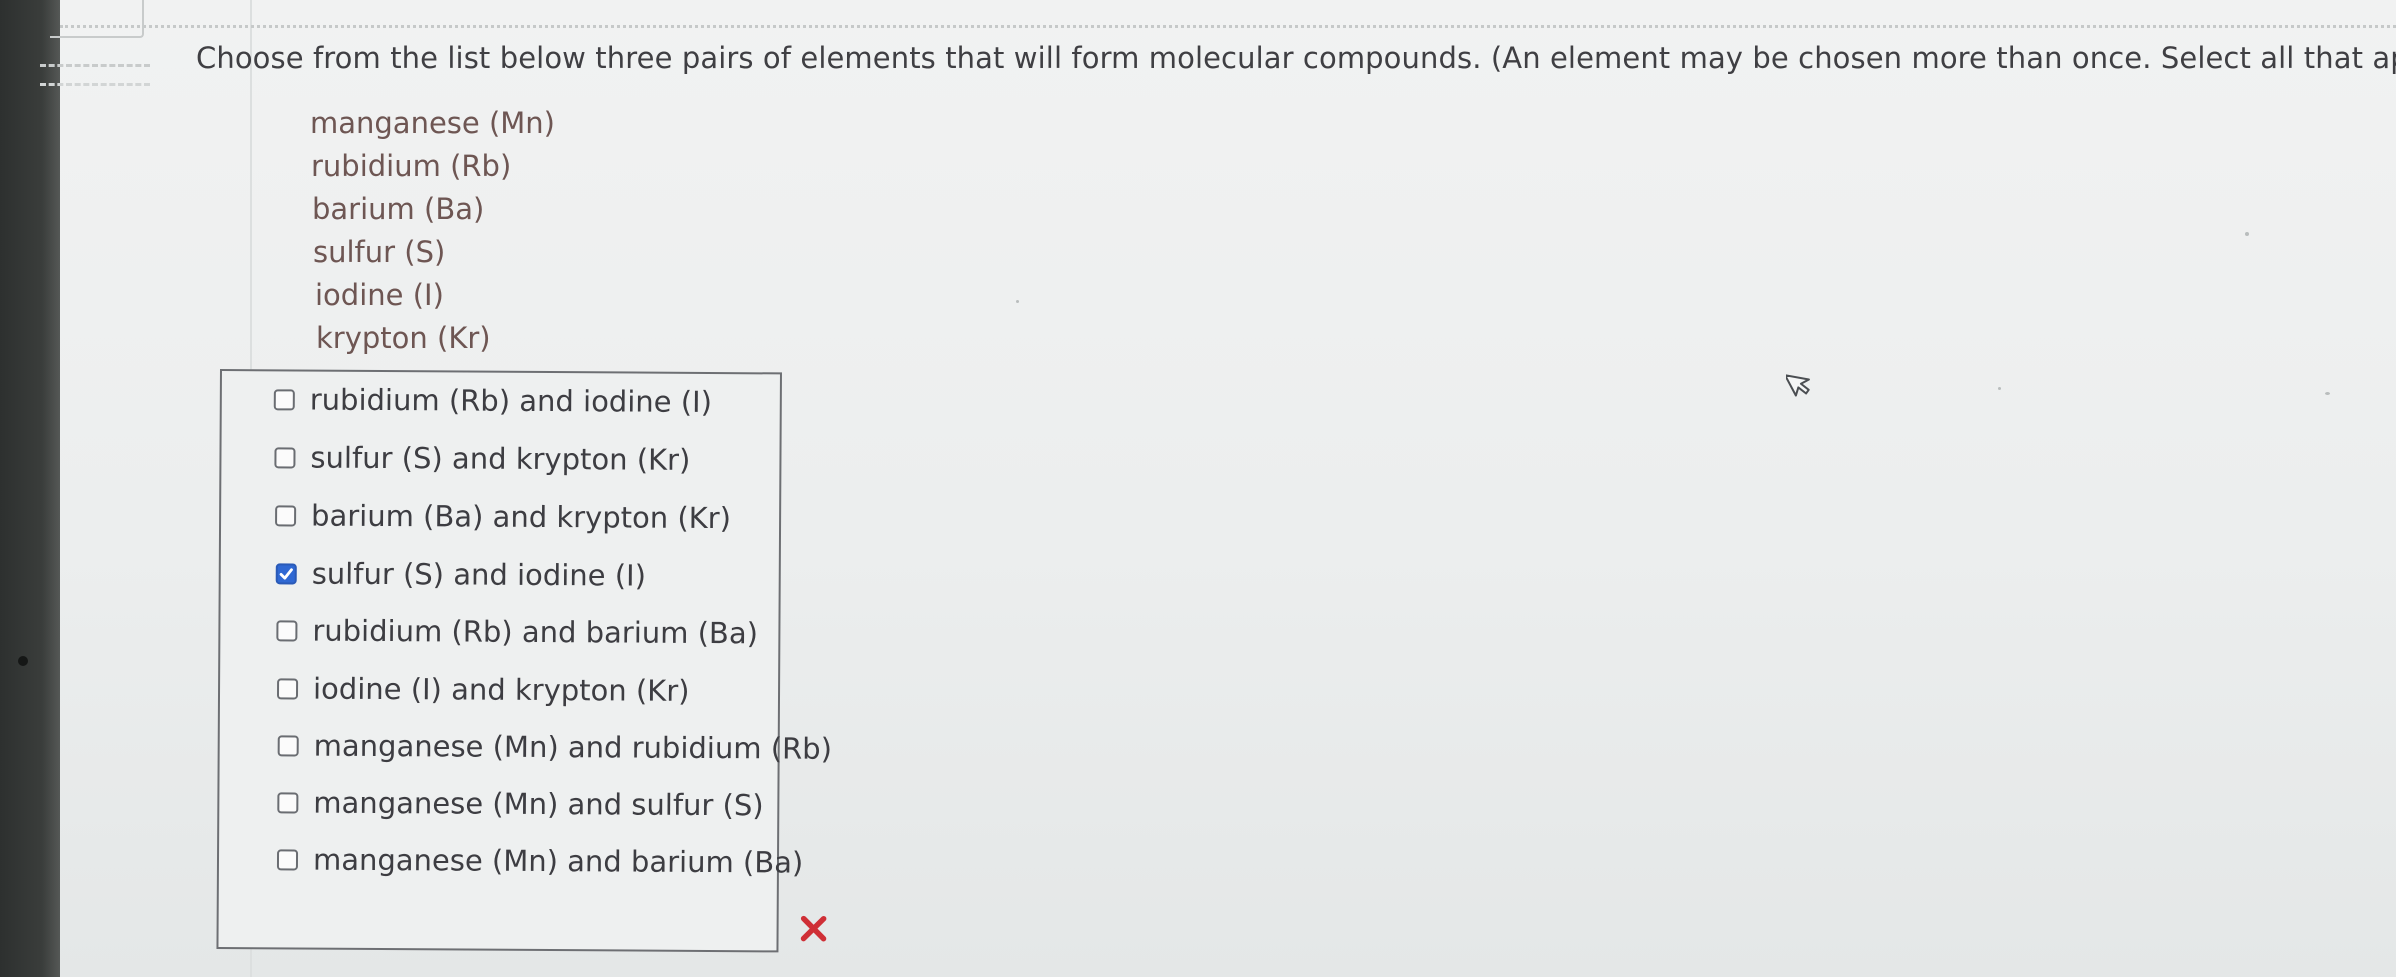 This screenshot has height=977, width=2396. Describe the element at coordinates (511, 401) in the screenshot. I see `option-label: rubidium (Rb) and iodine (I)` at that location.